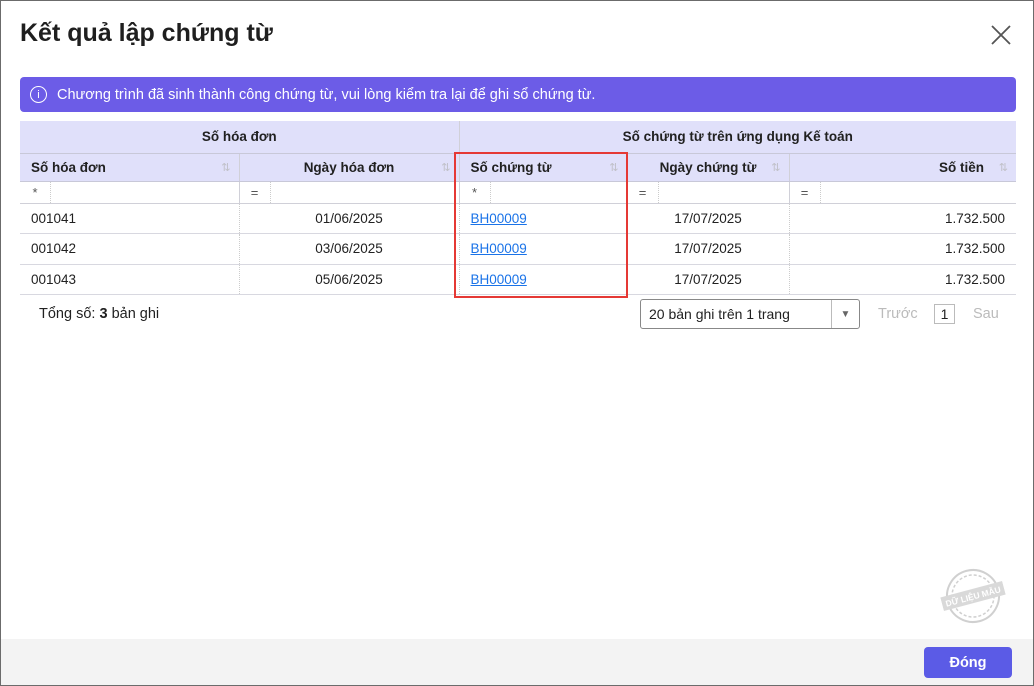 This screenshot has height=686, width=1034. Describe the element at coordinates (543, 167) in the screenshot. I see `col-voucher-no: Số chứng từ ⇅` at that location.